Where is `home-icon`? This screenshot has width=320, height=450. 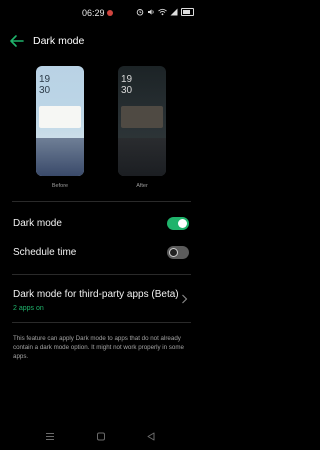
home-icon is located at coordinates (101, 436).